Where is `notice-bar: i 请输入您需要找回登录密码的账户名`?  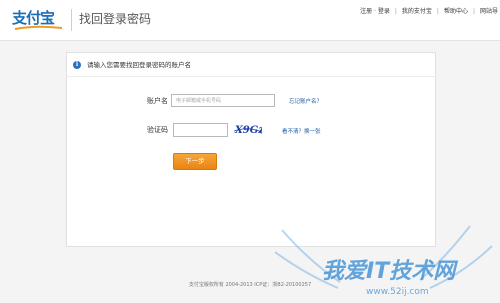 notice-bar: i 请输入您需要找回登录密码的账户名 is located at coordinates (132, 65).